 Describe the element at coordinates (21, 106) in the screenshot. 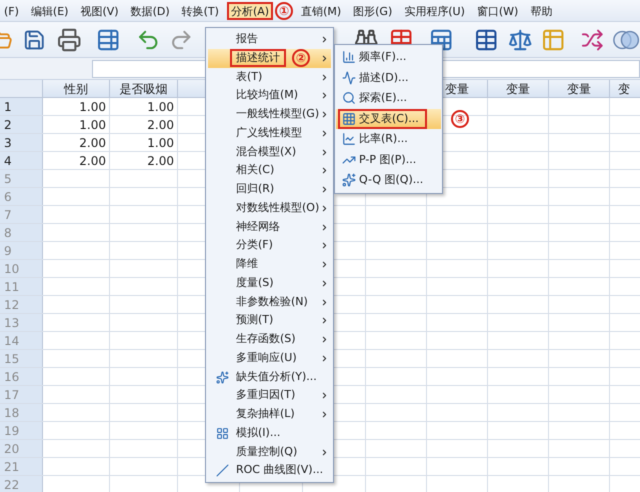

I see `row-number: 1` at that location.